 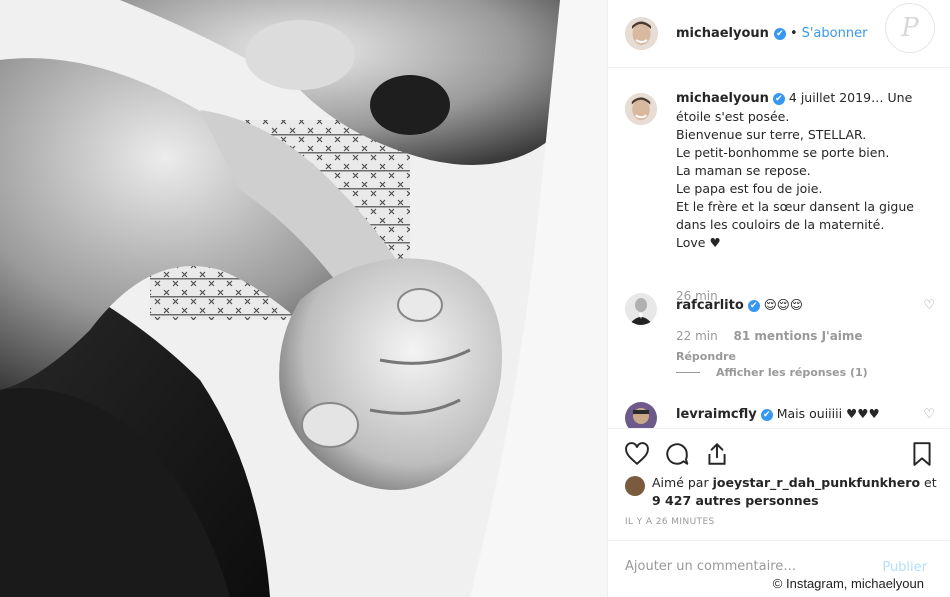 I want to click on commenter-username: rafcarlito, so click(x=710, y=305).